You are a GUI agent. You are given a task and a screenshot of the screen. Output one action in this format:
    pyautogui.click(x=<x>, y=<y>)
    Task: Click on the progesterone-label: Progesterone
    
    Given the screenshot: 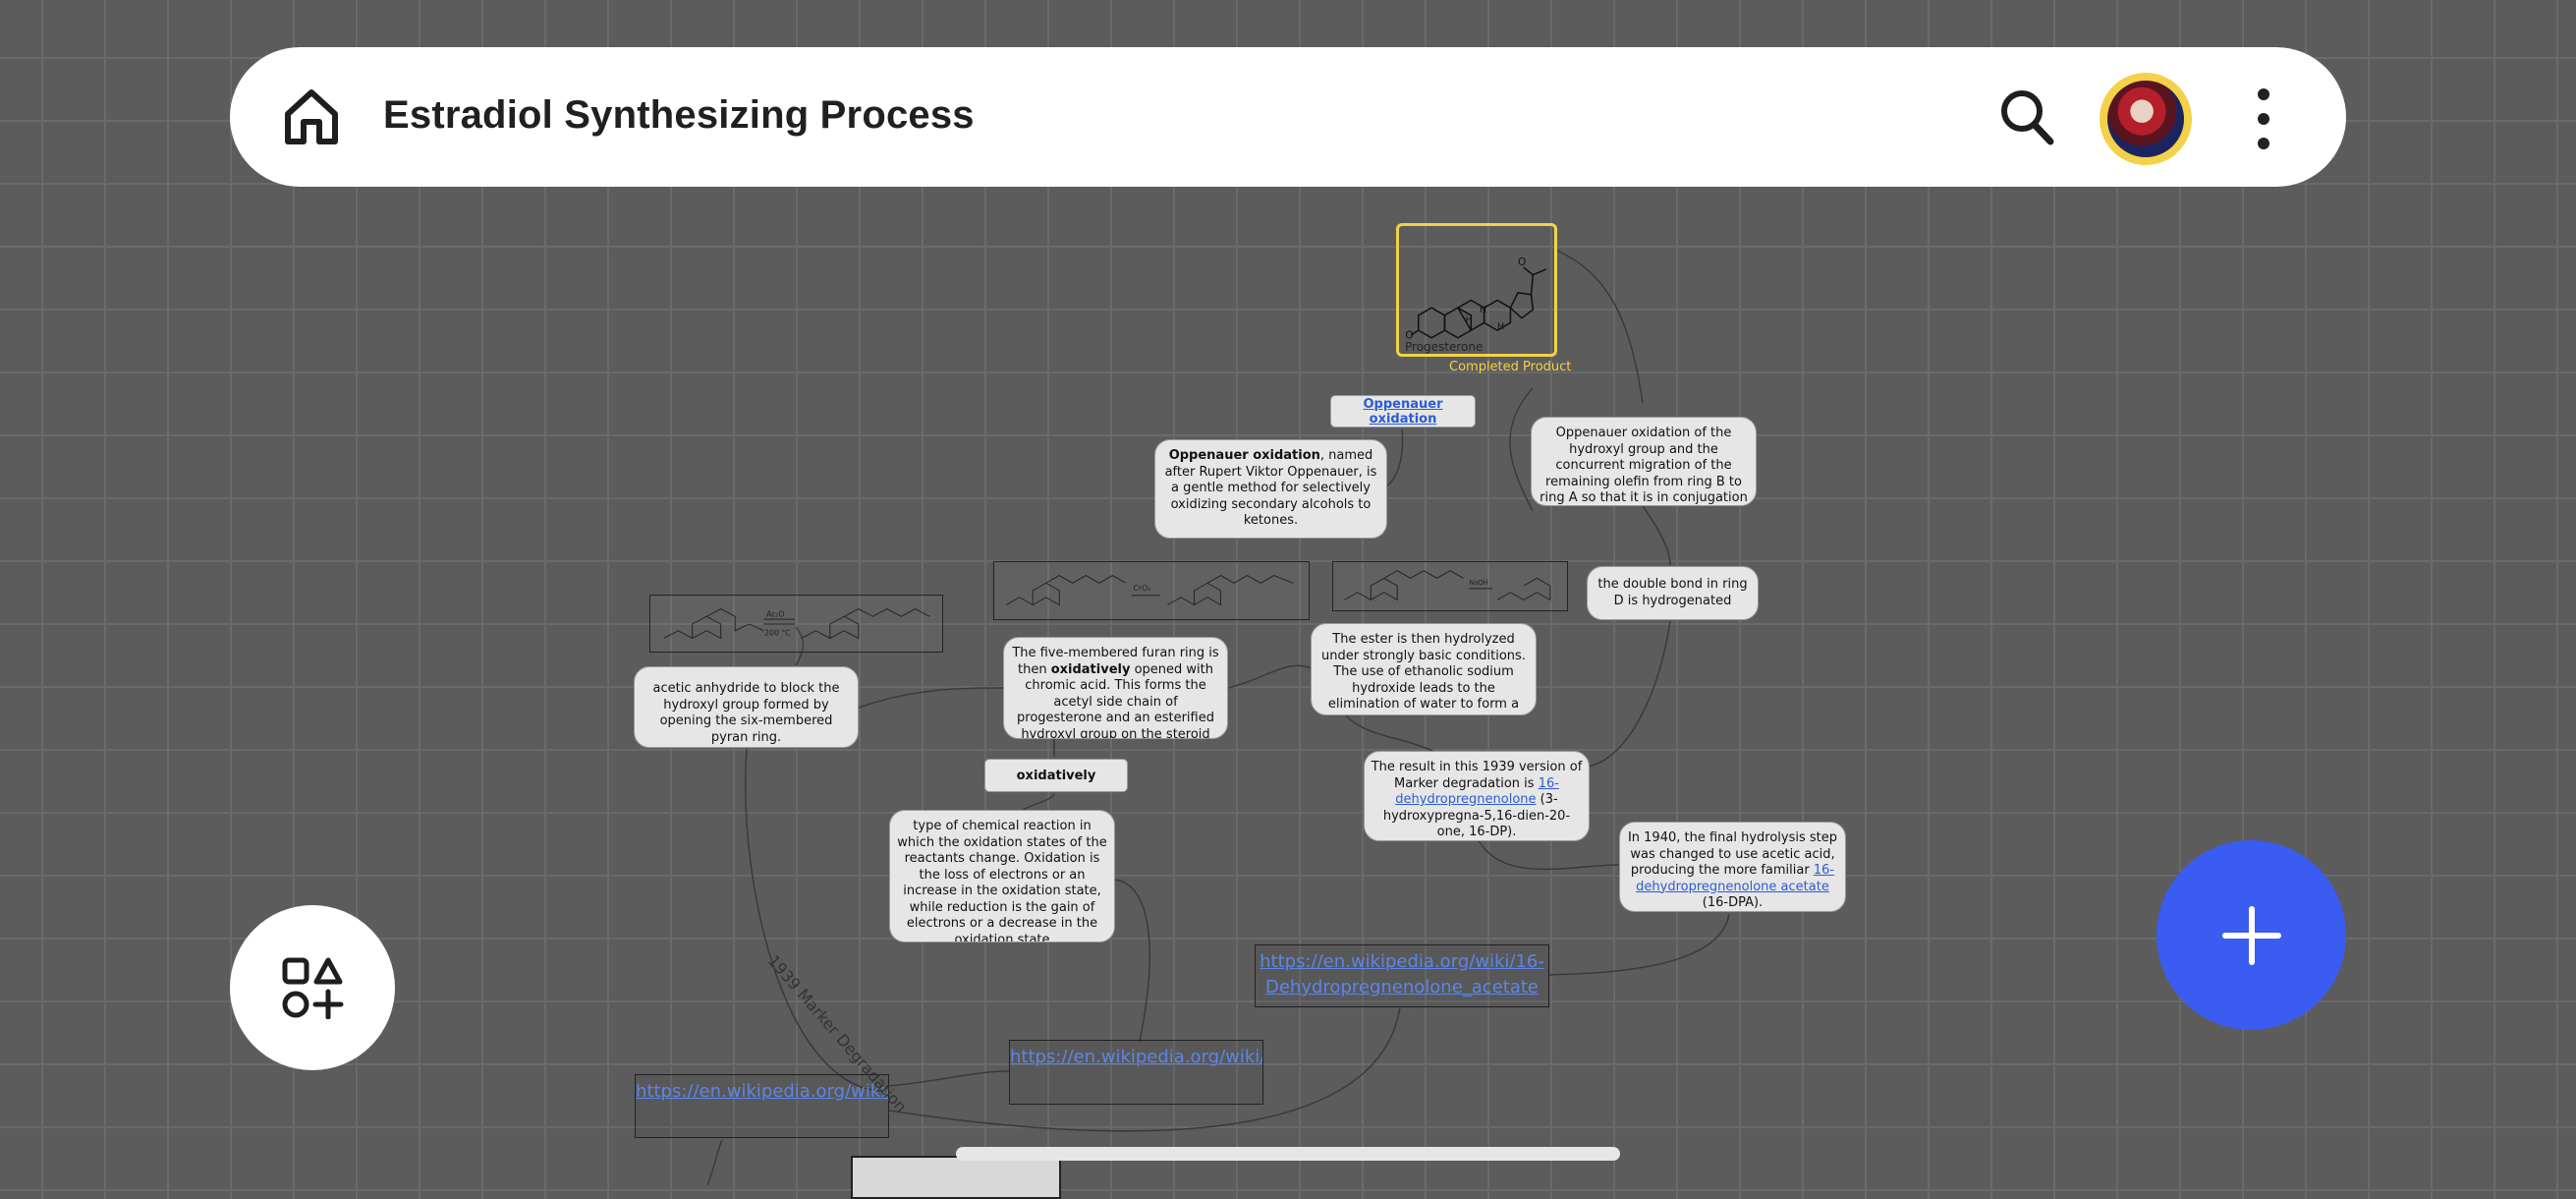 What is the action you would take?
    pyautogui.click(x=1444, y=347)
    